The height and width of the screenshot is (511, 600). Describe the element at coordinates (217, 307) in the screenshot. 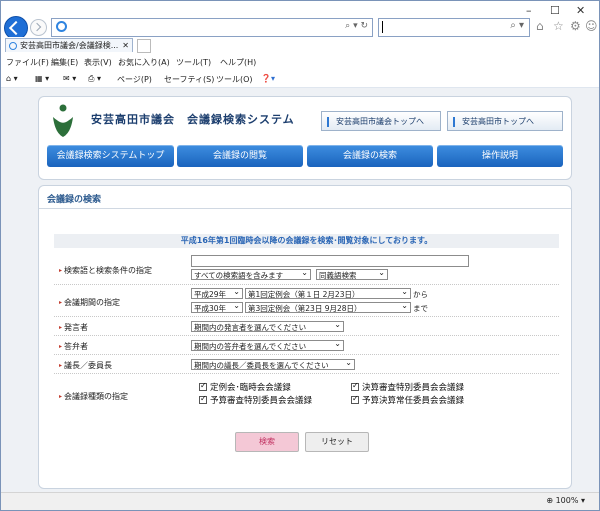

I see `to-year-select: 平成30年` at that location.